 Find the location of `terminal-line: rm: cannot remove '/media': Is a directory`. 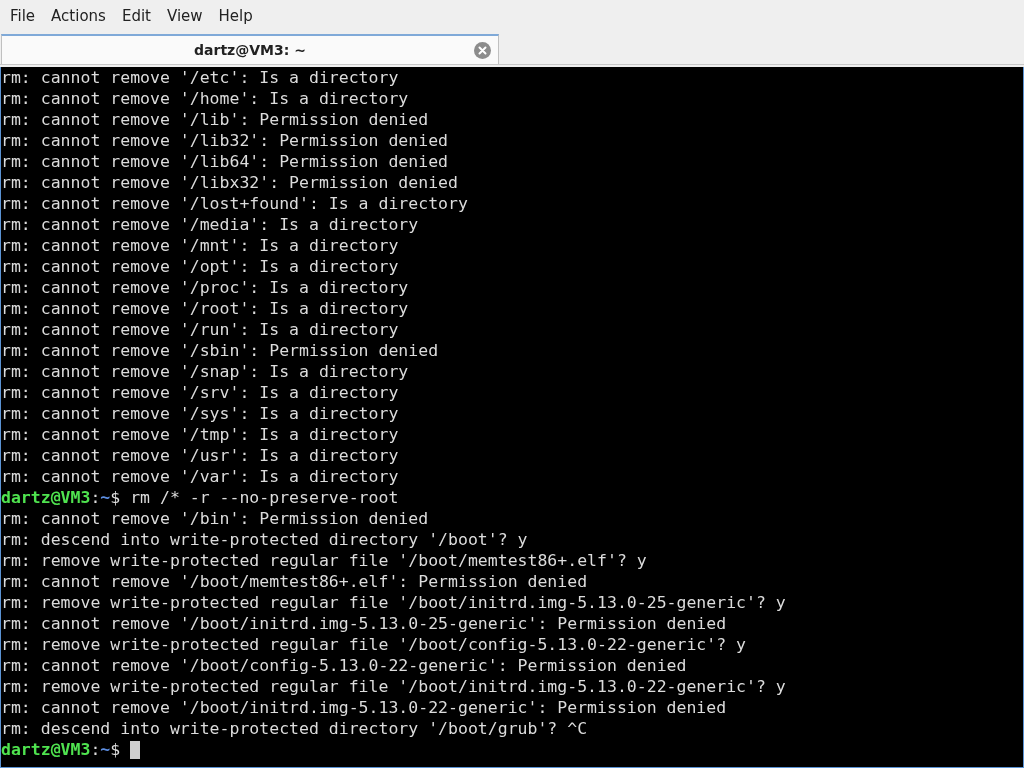

terminal-line: rm: cannot remove '/media': Is a directory is located at coordinates (210, 224).